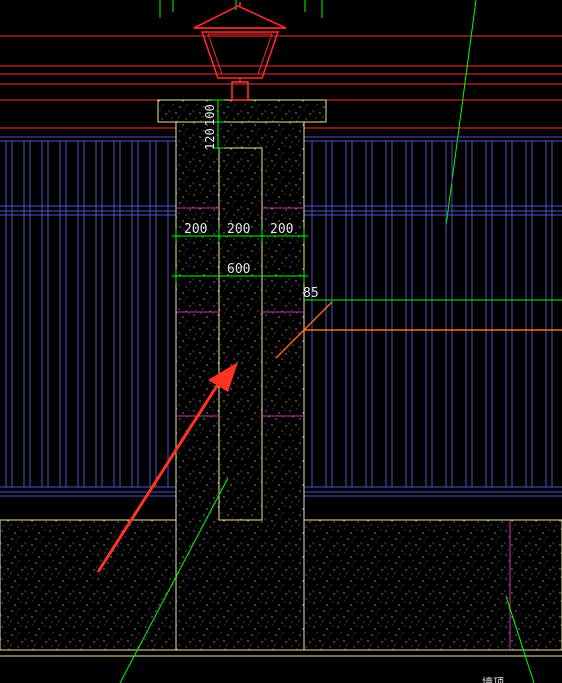 The image size is (562, 683). I want to click on dim-joint-depth: 85, so click(311, 293).